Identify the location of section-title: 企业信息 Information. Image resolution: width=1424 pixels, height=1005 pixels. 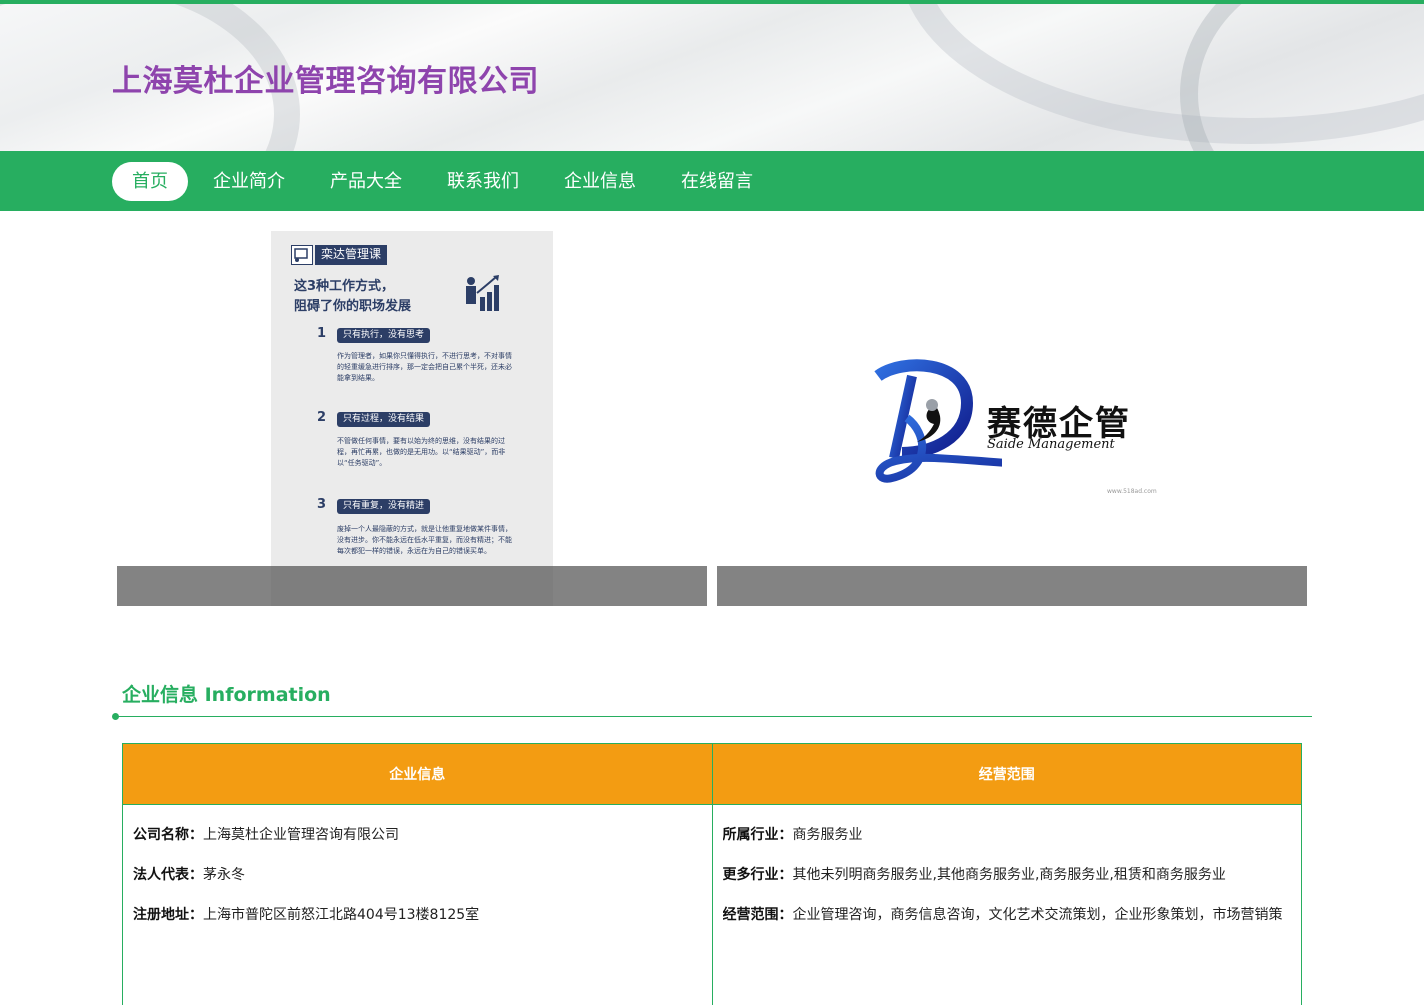
(226, 695).